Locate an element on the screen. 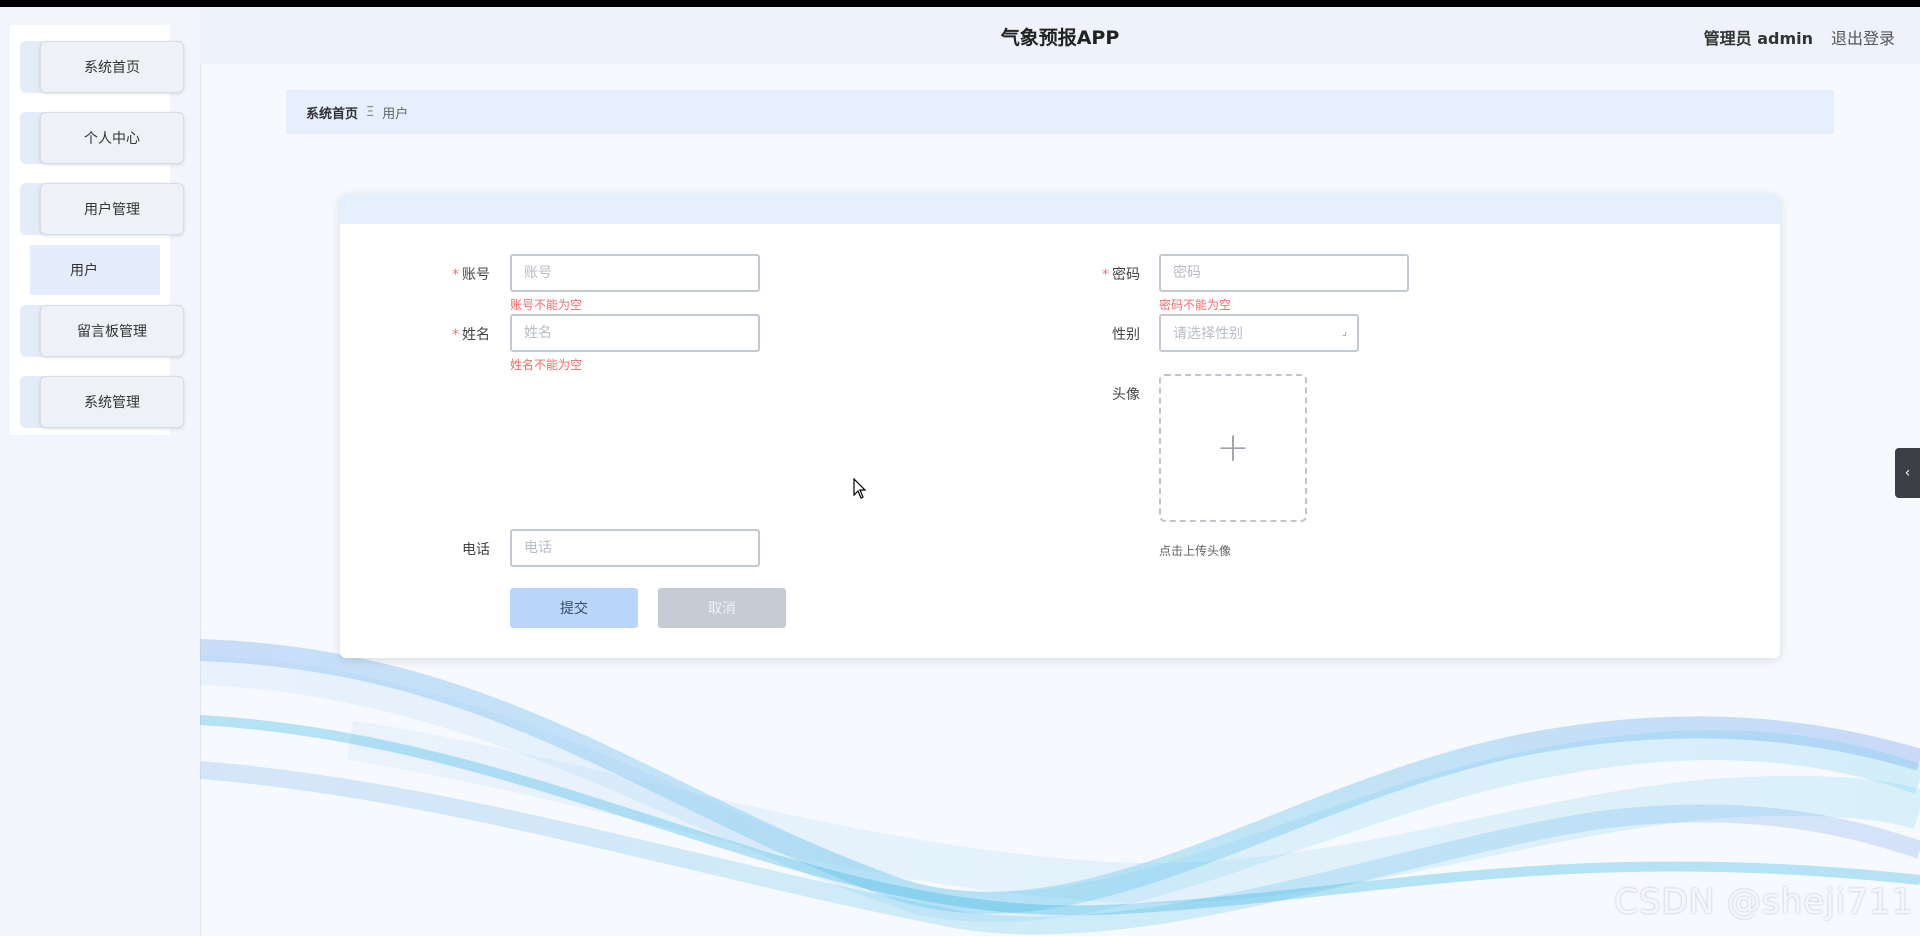 The image size is (1920, 936). sidebar-item-message-board: 留言板管理 is located at coordinates (102, 331).